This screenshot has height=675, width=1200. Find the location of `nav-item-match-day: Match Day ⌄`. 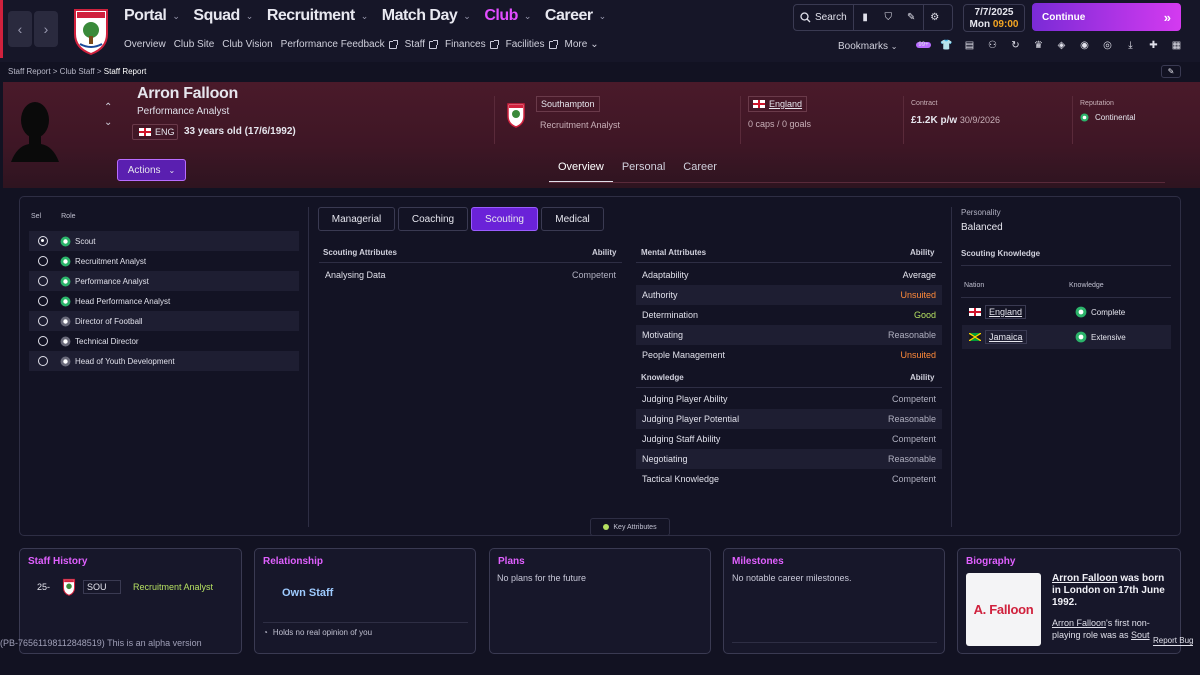

nav-item-match-day: Match Day ⌄ is located at coordinates (426, 16).